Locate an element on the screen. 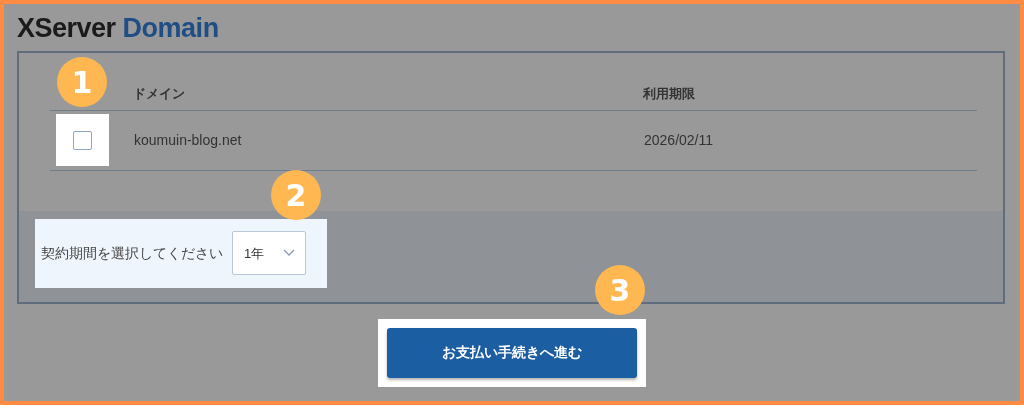 The height and width of the screenshot is (410, 1024). product-name: Domain is located at coordinates (170, 28).